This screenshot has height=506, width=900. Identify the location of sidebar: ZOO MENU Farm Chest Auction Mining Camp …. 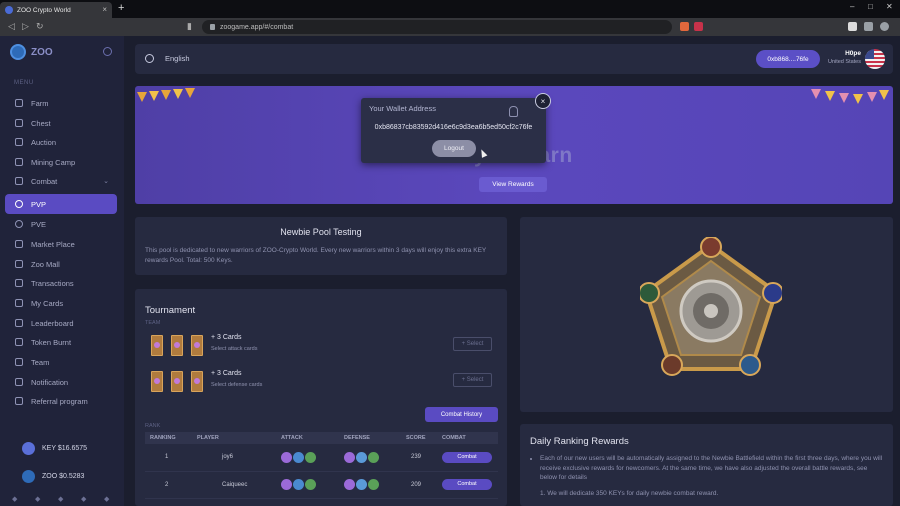
(62, 271).